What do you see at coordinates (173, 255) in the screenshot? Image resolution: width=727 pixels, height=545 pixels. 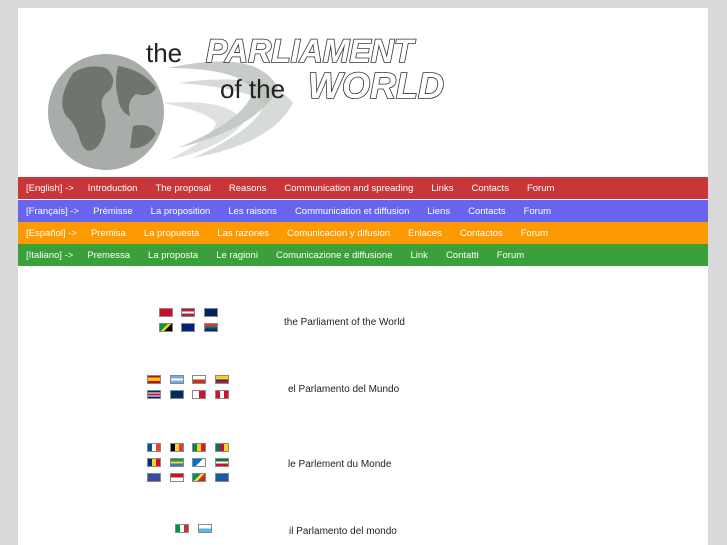 I see `nav-link-la-proposta: La proposta` at bounding box center [173, 255].